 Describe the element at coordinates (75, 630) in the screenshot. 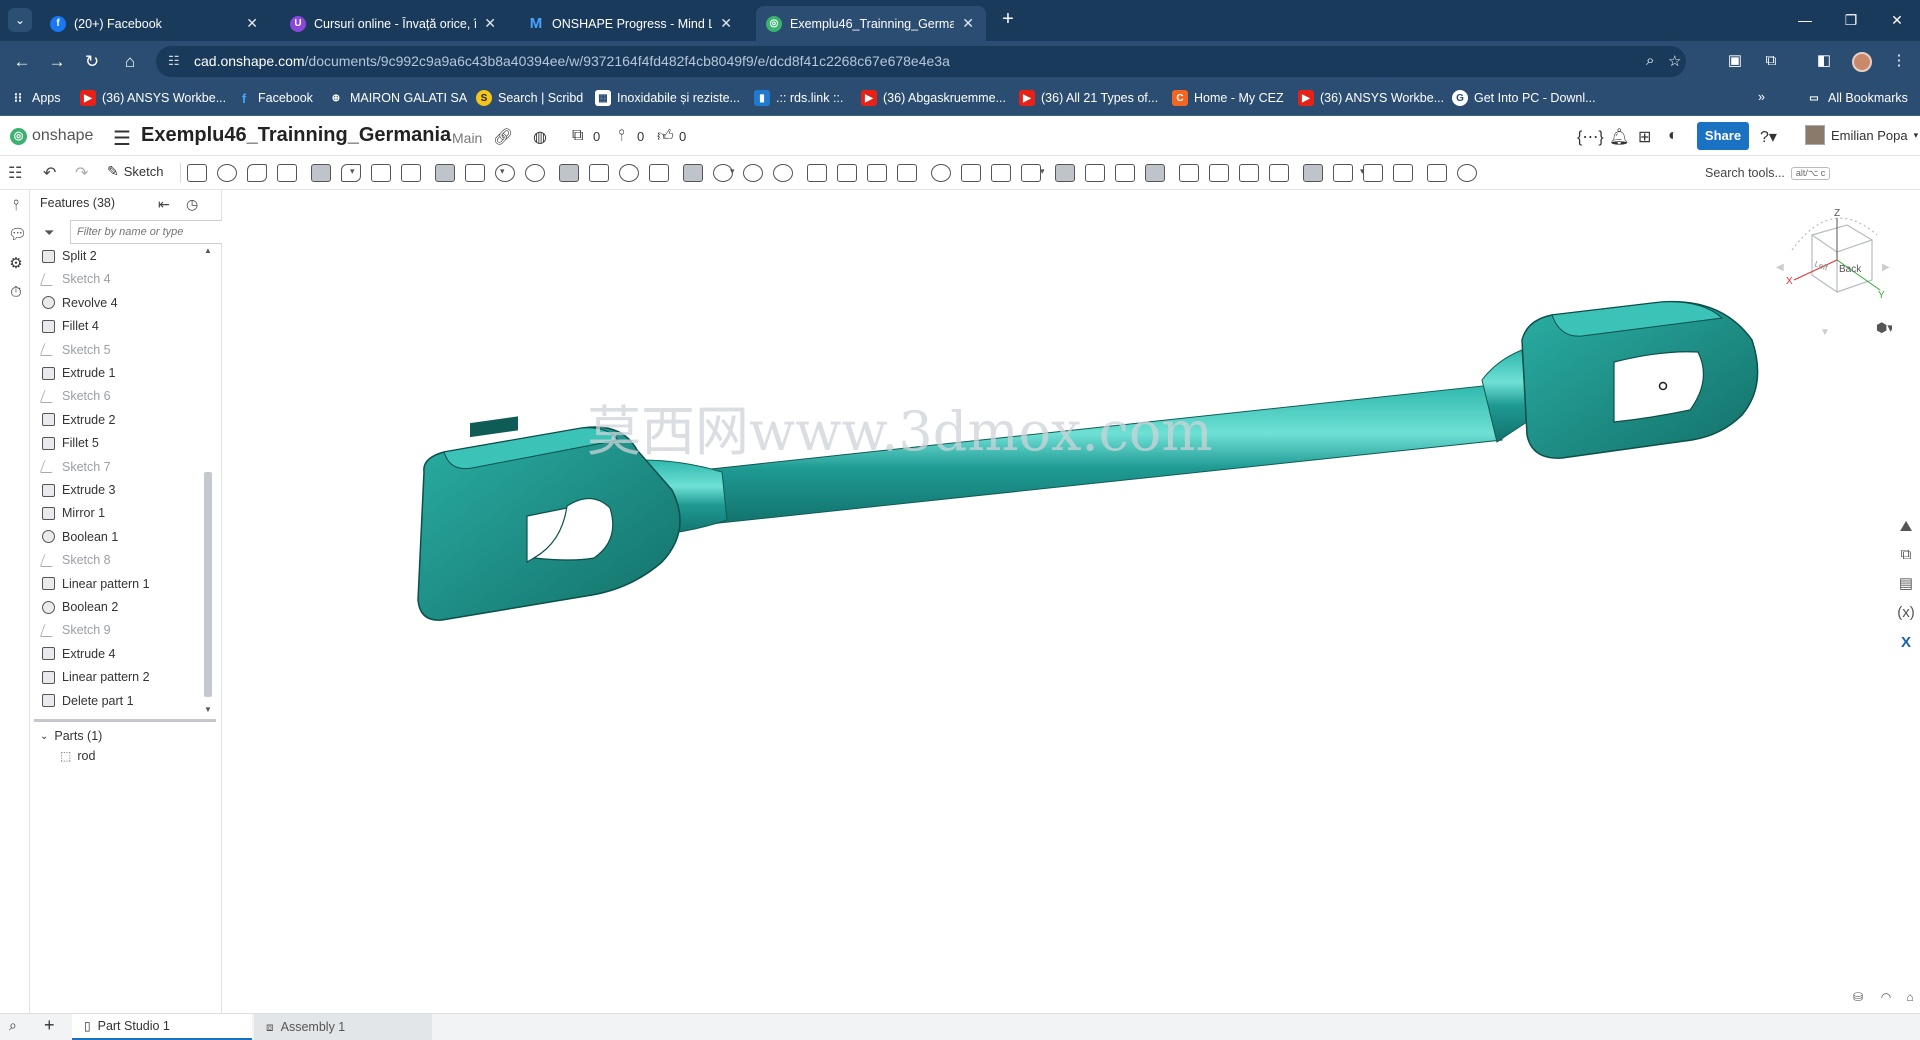

I see `feature-item-sketch: Sketch 9` at that location.